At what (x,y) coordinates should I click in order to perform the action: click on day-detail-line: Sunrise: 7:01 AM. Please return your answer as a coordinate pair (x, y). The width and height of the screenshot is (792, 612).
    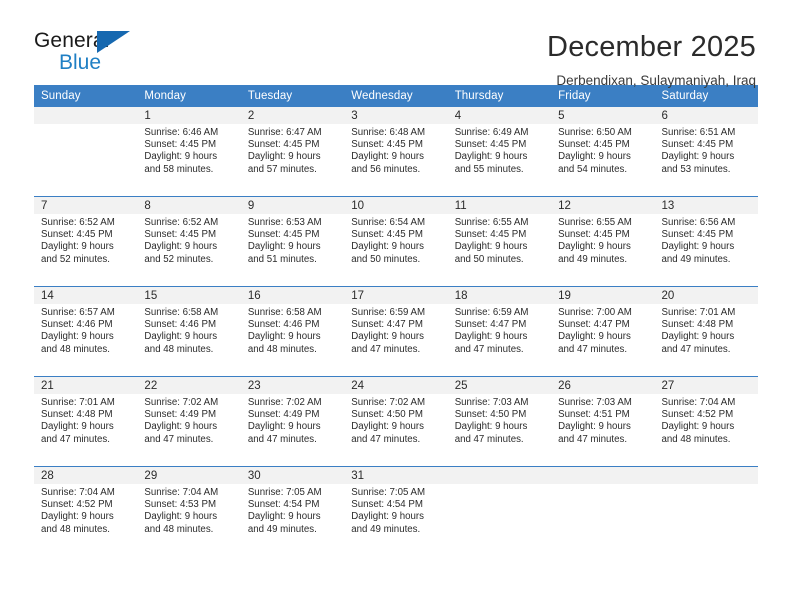
    Looking at the image, I should click on (78, 402).